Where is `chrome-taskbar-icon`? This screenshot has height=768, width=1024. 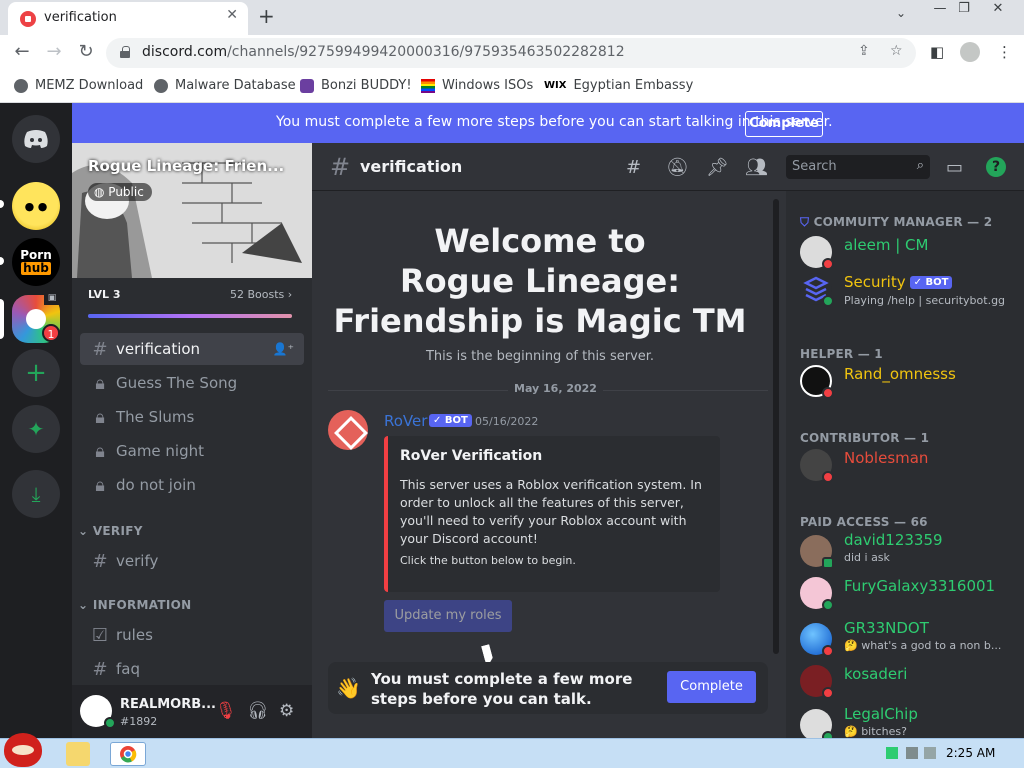
chrome-taskbar-icon is located at coordinates (128, 754).